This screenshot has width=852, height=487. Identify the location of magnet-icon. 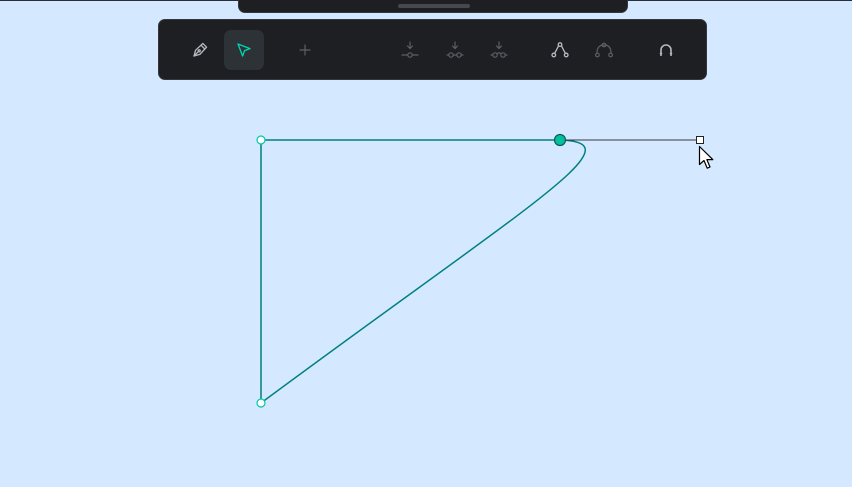
(666, 50).